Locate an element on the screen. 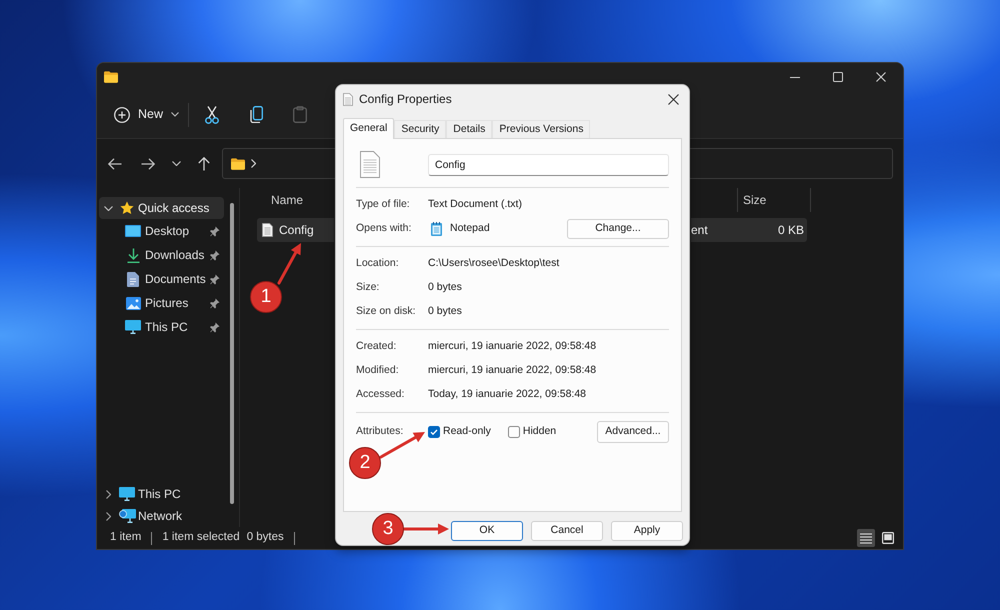 This screenshot has width=1000, height=610. field-label: Accessed: is located at coordinates (381, 394).